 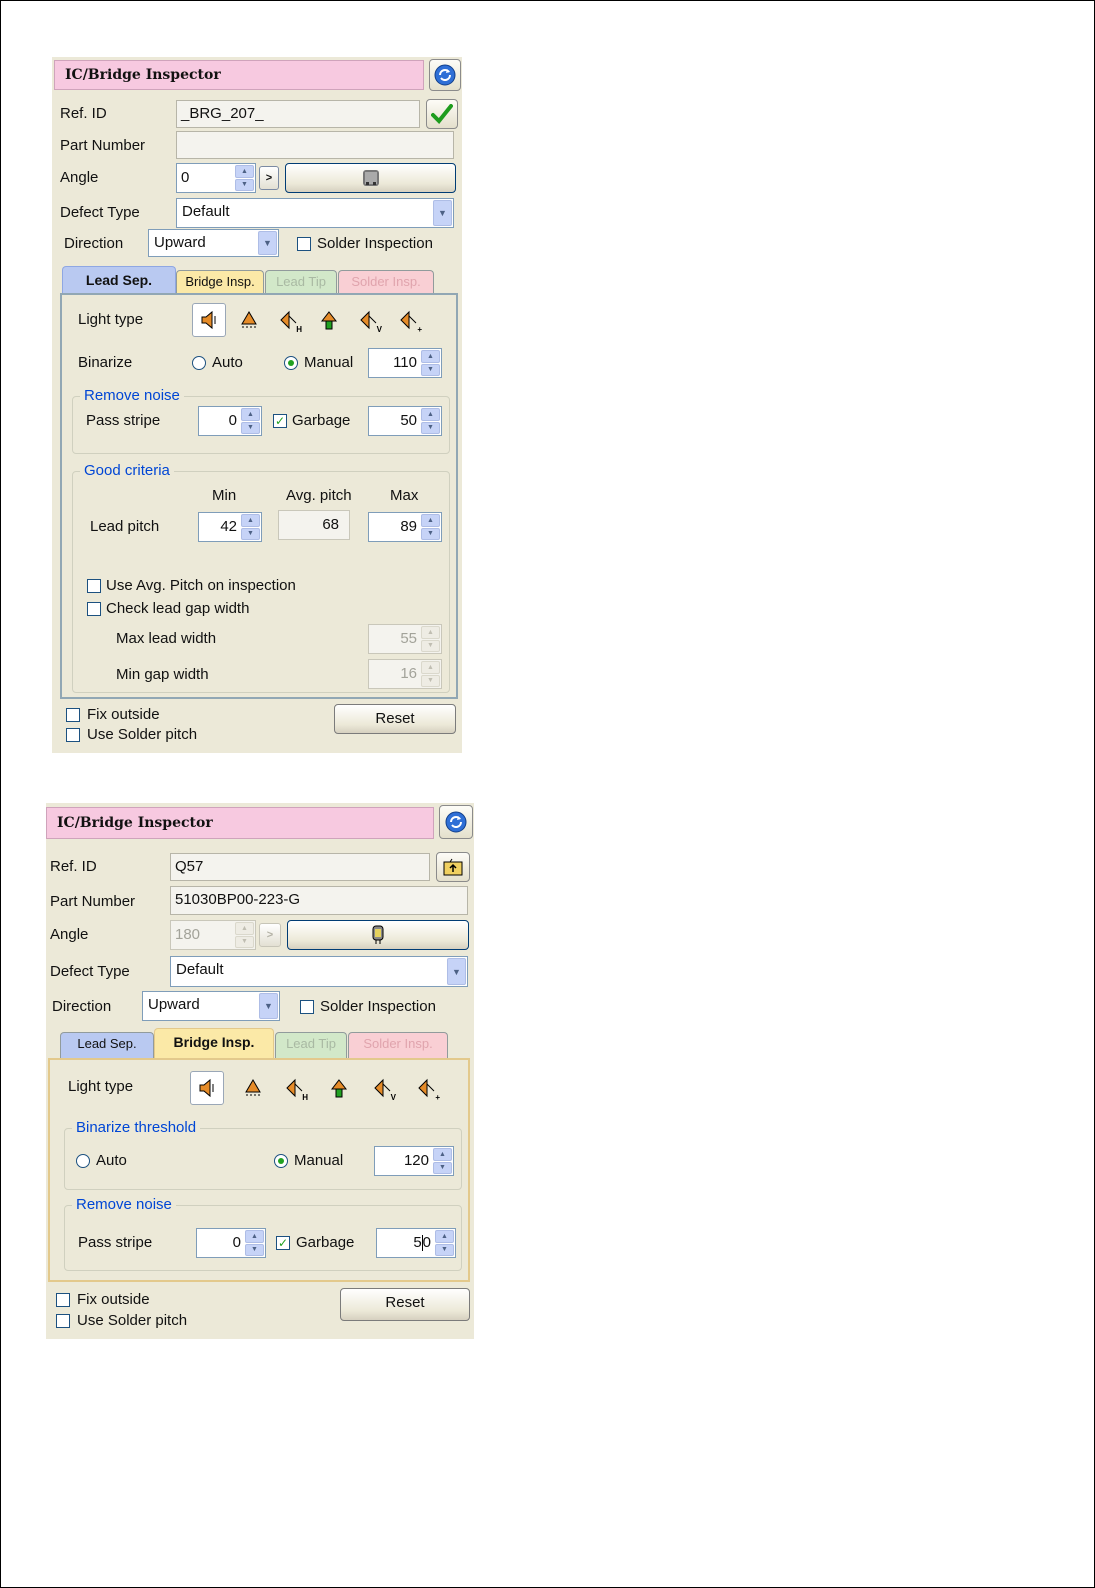 What do you see at coordinates (94, 609) in the screenshot?
I see `check-gap-checkbox` at bounding box center [94, 609].